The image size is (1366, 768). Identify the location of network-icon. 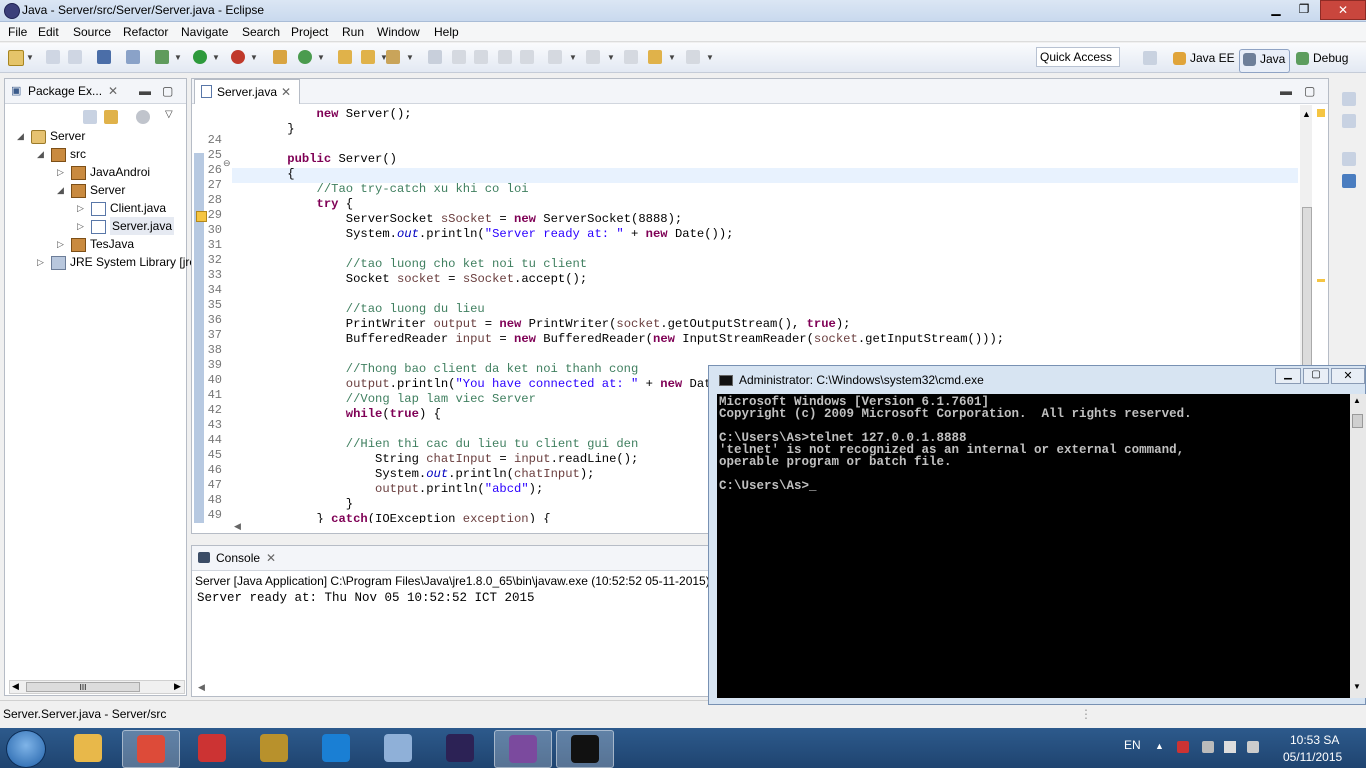
(1208, 747).